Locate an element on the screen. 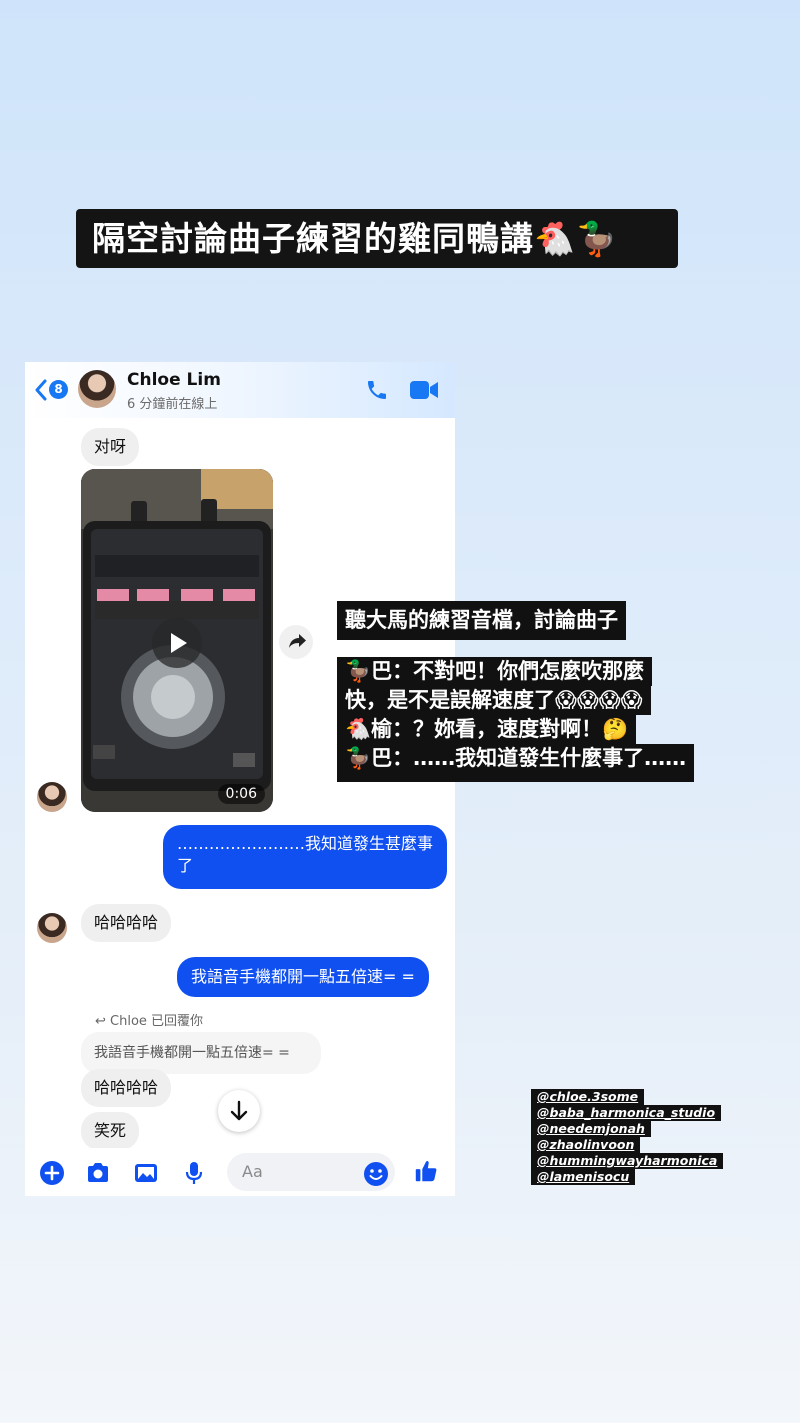 The width and height of the screenshot is (800, 1423). mention-tag: @lamenisocu is located at coordinates (583, 1177).